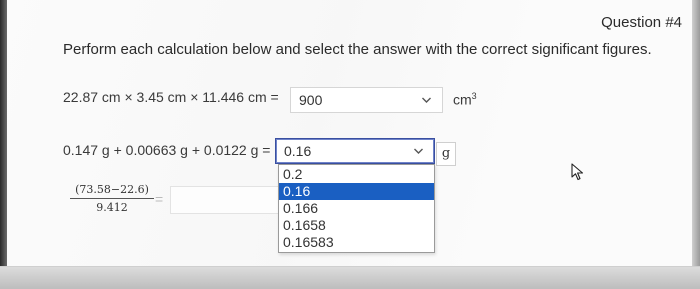 The height and width of the screenshot is (289, 700). I want to click on problem3-numerator: (73.58−22.6), so click(112, 191).